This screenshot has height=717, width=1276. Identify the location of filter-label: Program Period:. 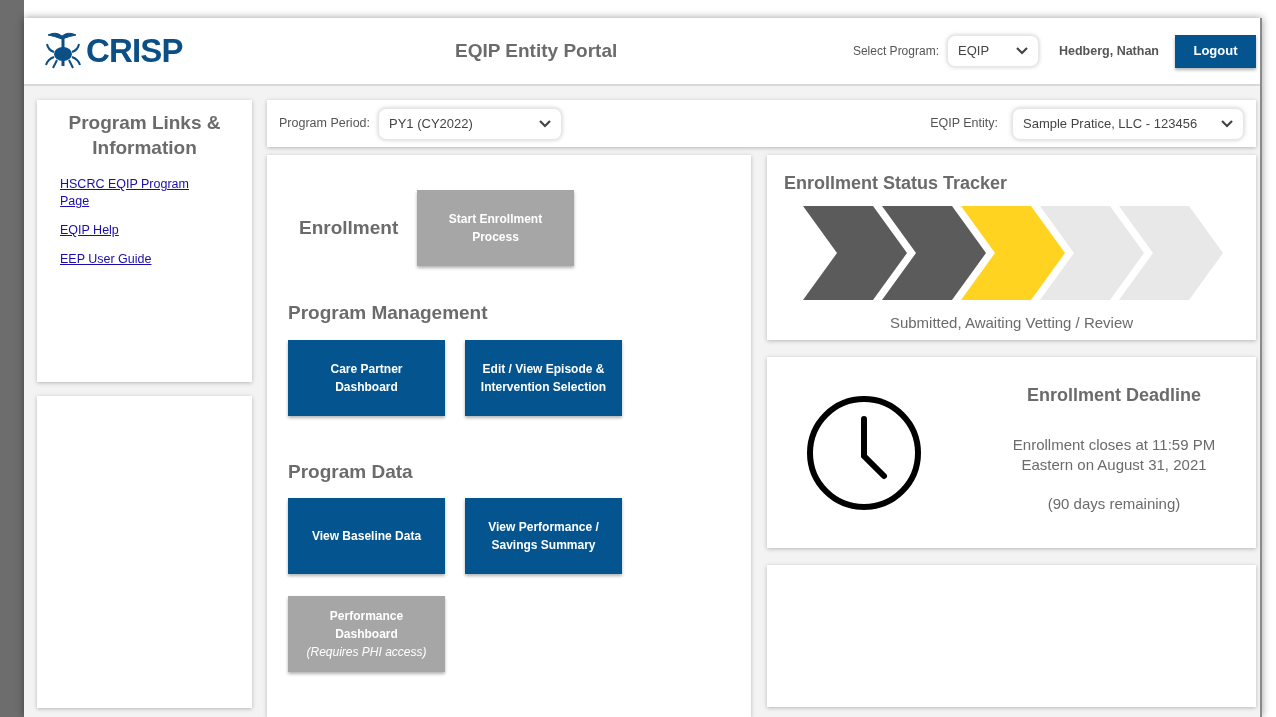
(324, 124).